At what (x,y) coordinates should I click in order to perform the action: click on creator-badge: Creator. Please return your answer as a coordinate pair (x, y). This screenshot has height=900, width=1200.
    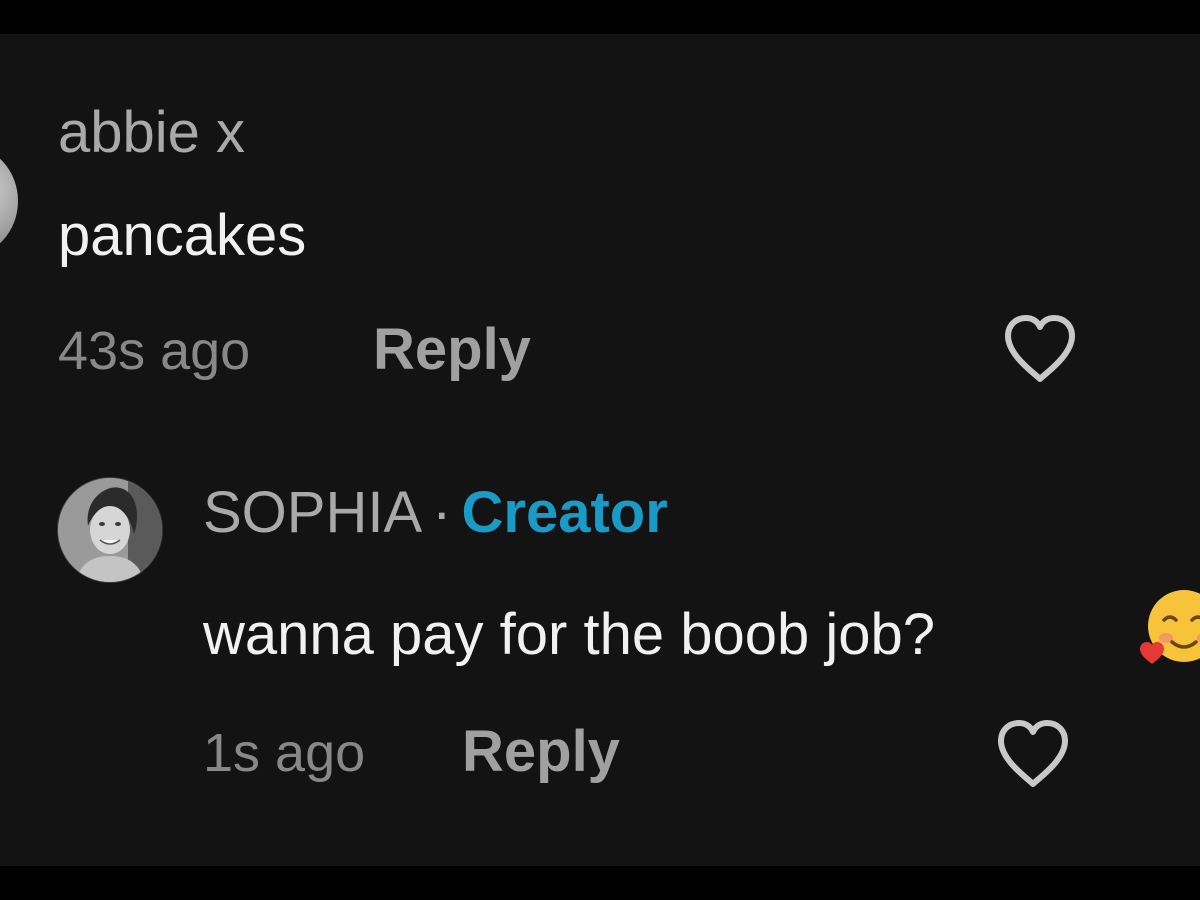
    Looking at the image, I should click on (564, 512).